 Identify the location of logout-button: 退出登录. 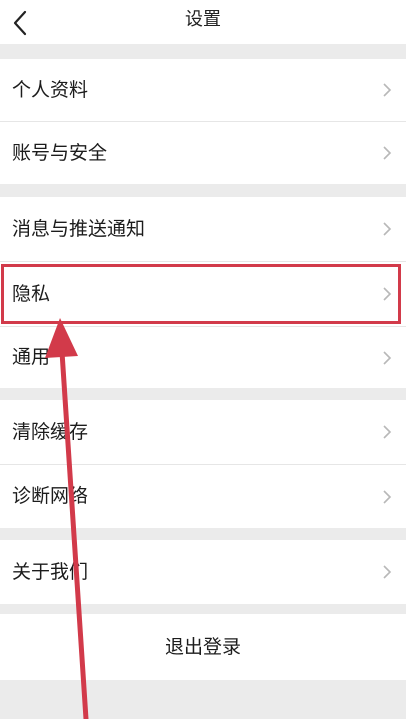
(203, 647).